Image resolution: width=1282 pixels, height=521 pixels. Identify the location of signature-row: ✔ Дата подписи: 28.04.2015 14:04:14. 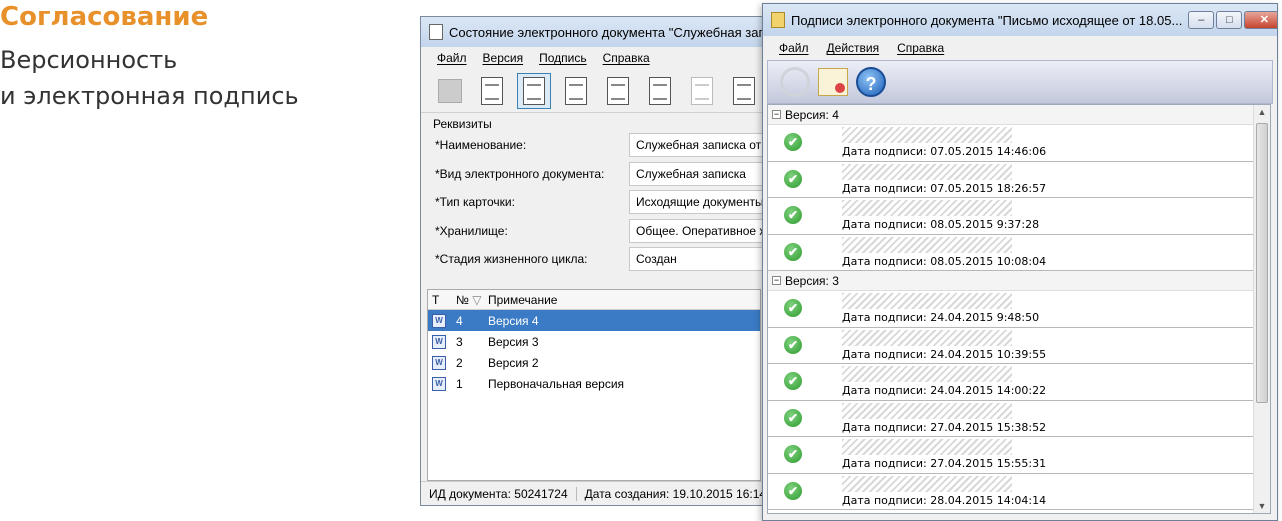
(1019, 492).